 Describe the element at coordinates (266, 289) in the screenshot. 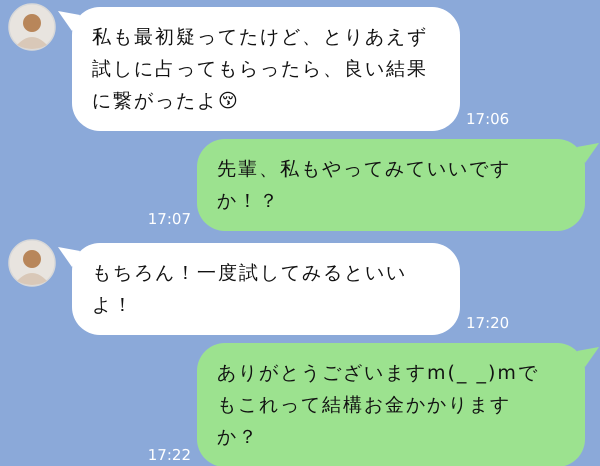

I see `message-bubble: もちろん！一度試してみるといいよ！` at that location.